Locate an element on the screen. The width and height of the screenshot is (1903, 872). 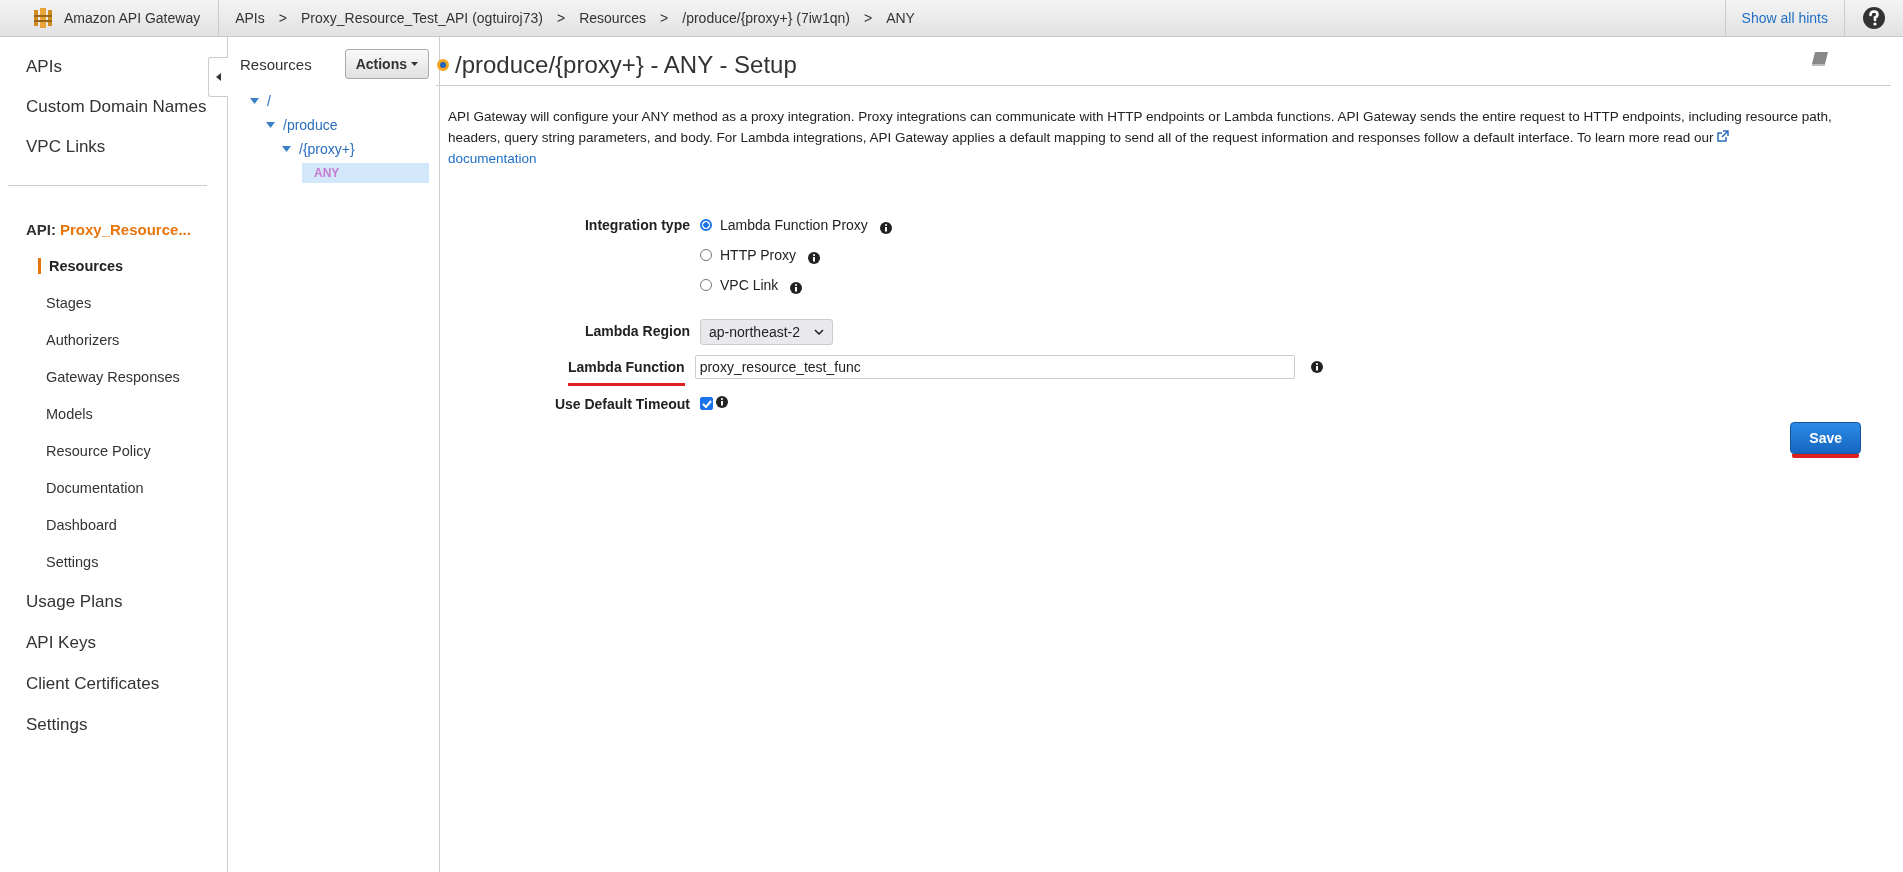
collapse-sidebar-button is located at coordinates (218, 77).